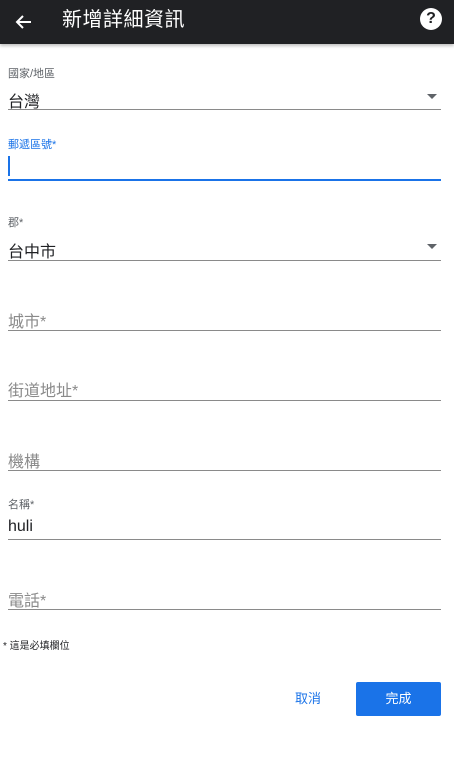 This screenshot has width=454, height=782. What do you see at coordinates (224, 316) in the screenshot?
I see `city-field: 城市*` at bounding box center [224, 316].